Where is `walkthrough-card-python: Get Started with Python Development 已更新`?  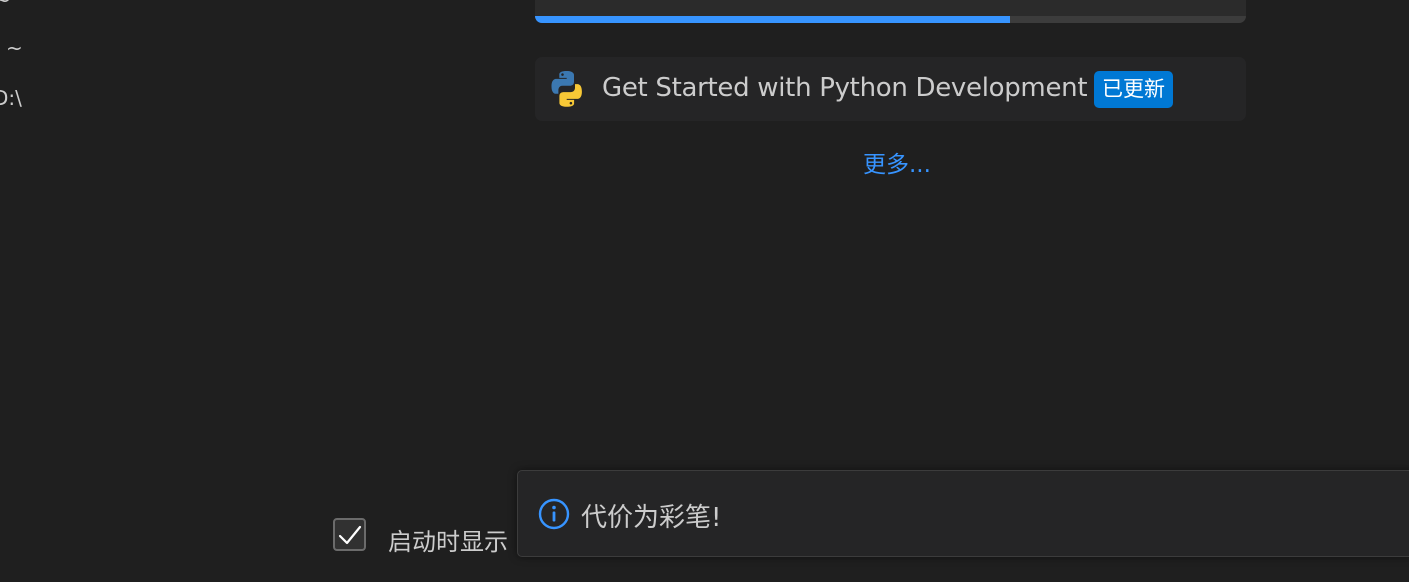 walkthrough-card-python: Get Started with Python Development 已更新 is located at coordinates (890, 89).